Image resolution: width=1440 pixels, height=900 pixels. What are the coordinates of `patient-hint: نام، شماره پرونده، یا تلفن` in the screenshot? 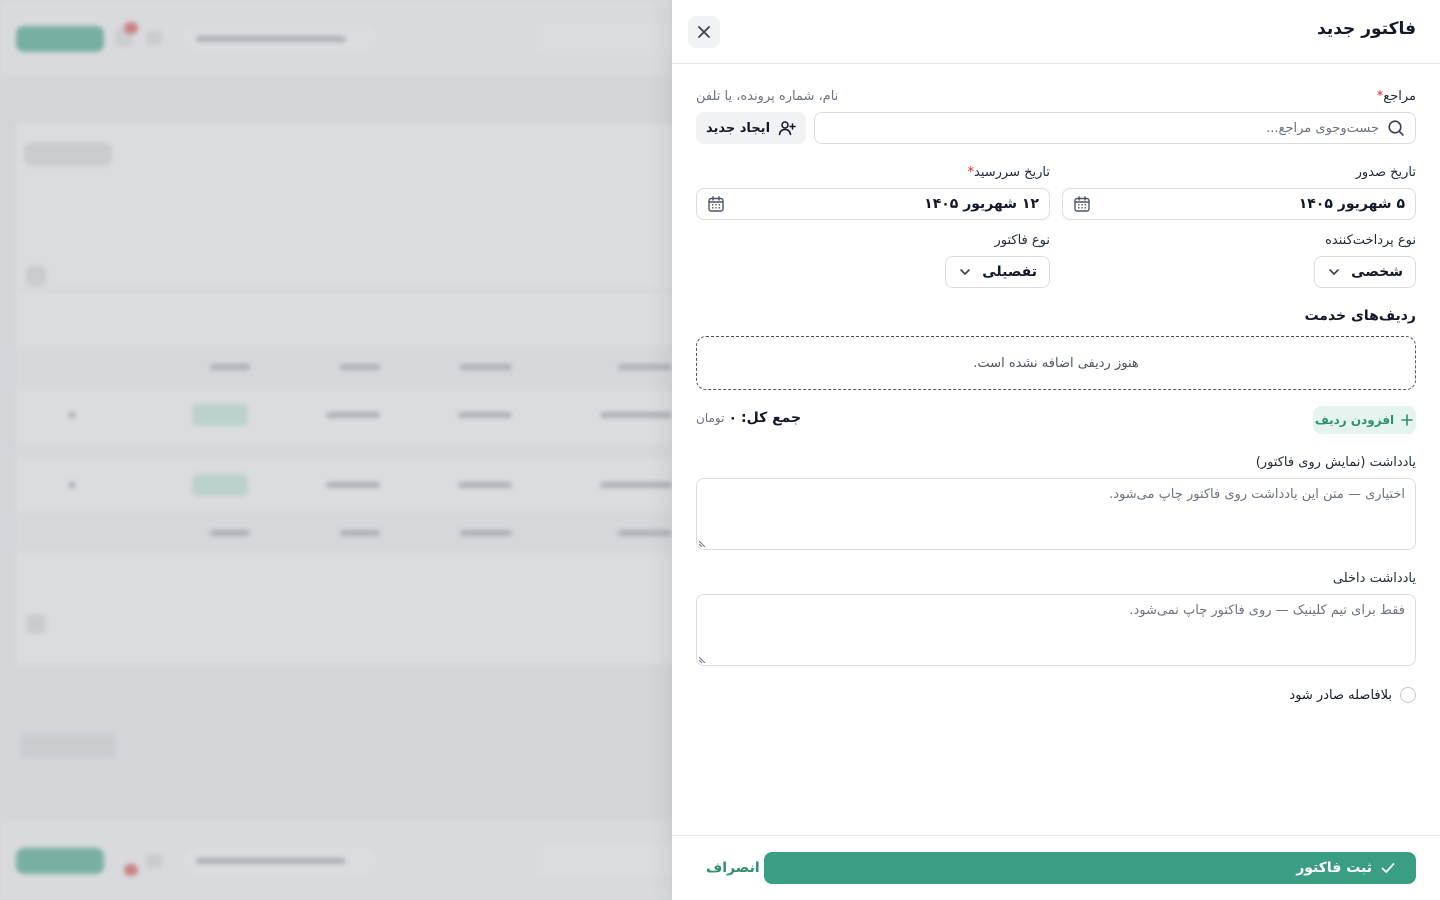 It's located at (767, 96).